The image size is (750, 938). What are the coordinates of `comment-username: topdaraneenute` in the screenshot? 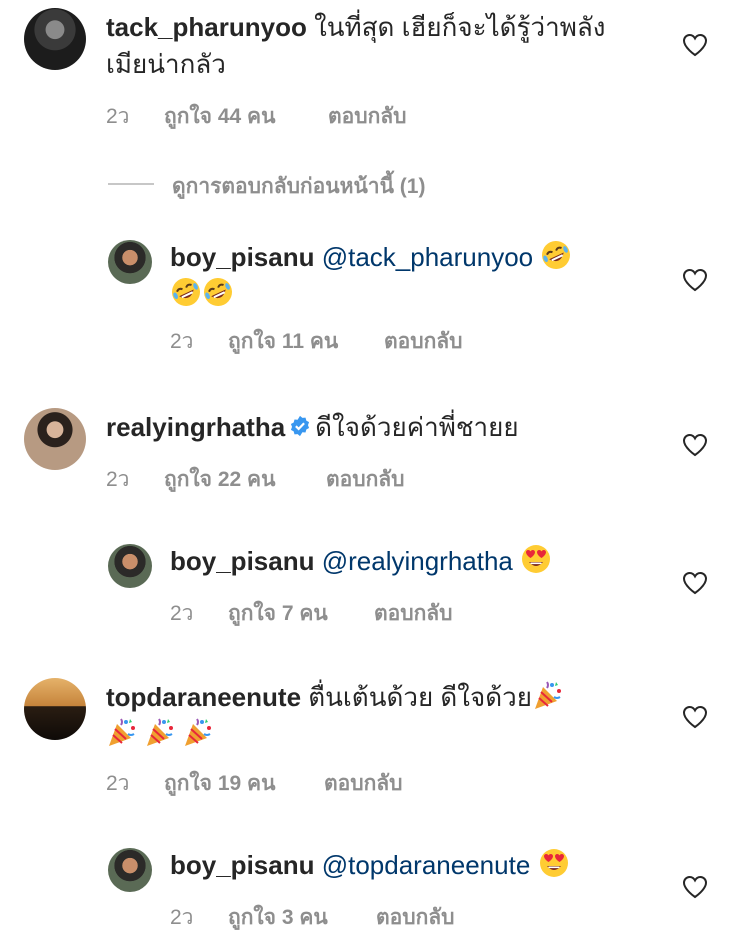 It's located at (203, 697).